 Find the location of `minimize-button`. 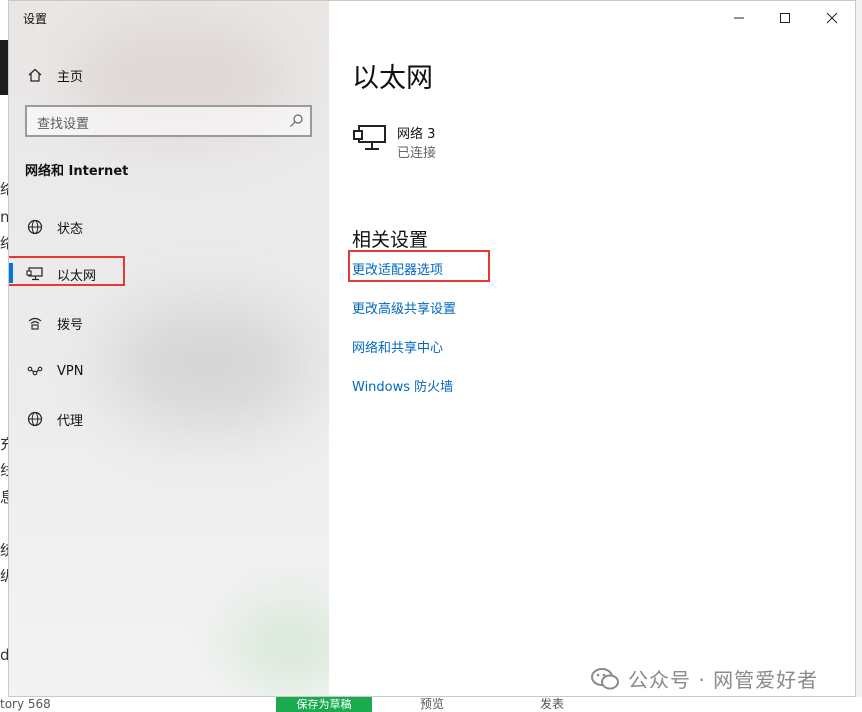

minimize-button is located at coordinates (739, 18).